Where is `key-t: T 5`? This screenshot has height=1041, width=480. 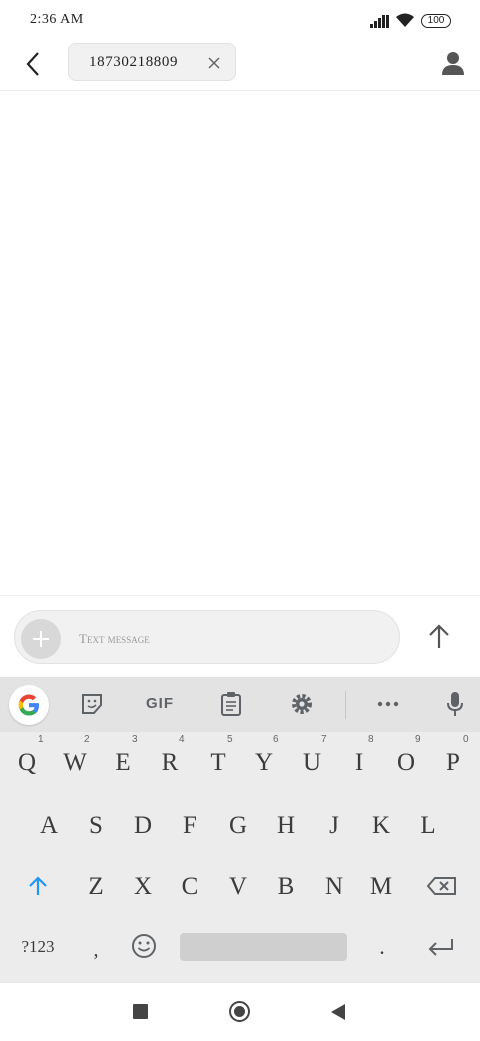 key-t: T 5 is located at coordinates (218, 760).